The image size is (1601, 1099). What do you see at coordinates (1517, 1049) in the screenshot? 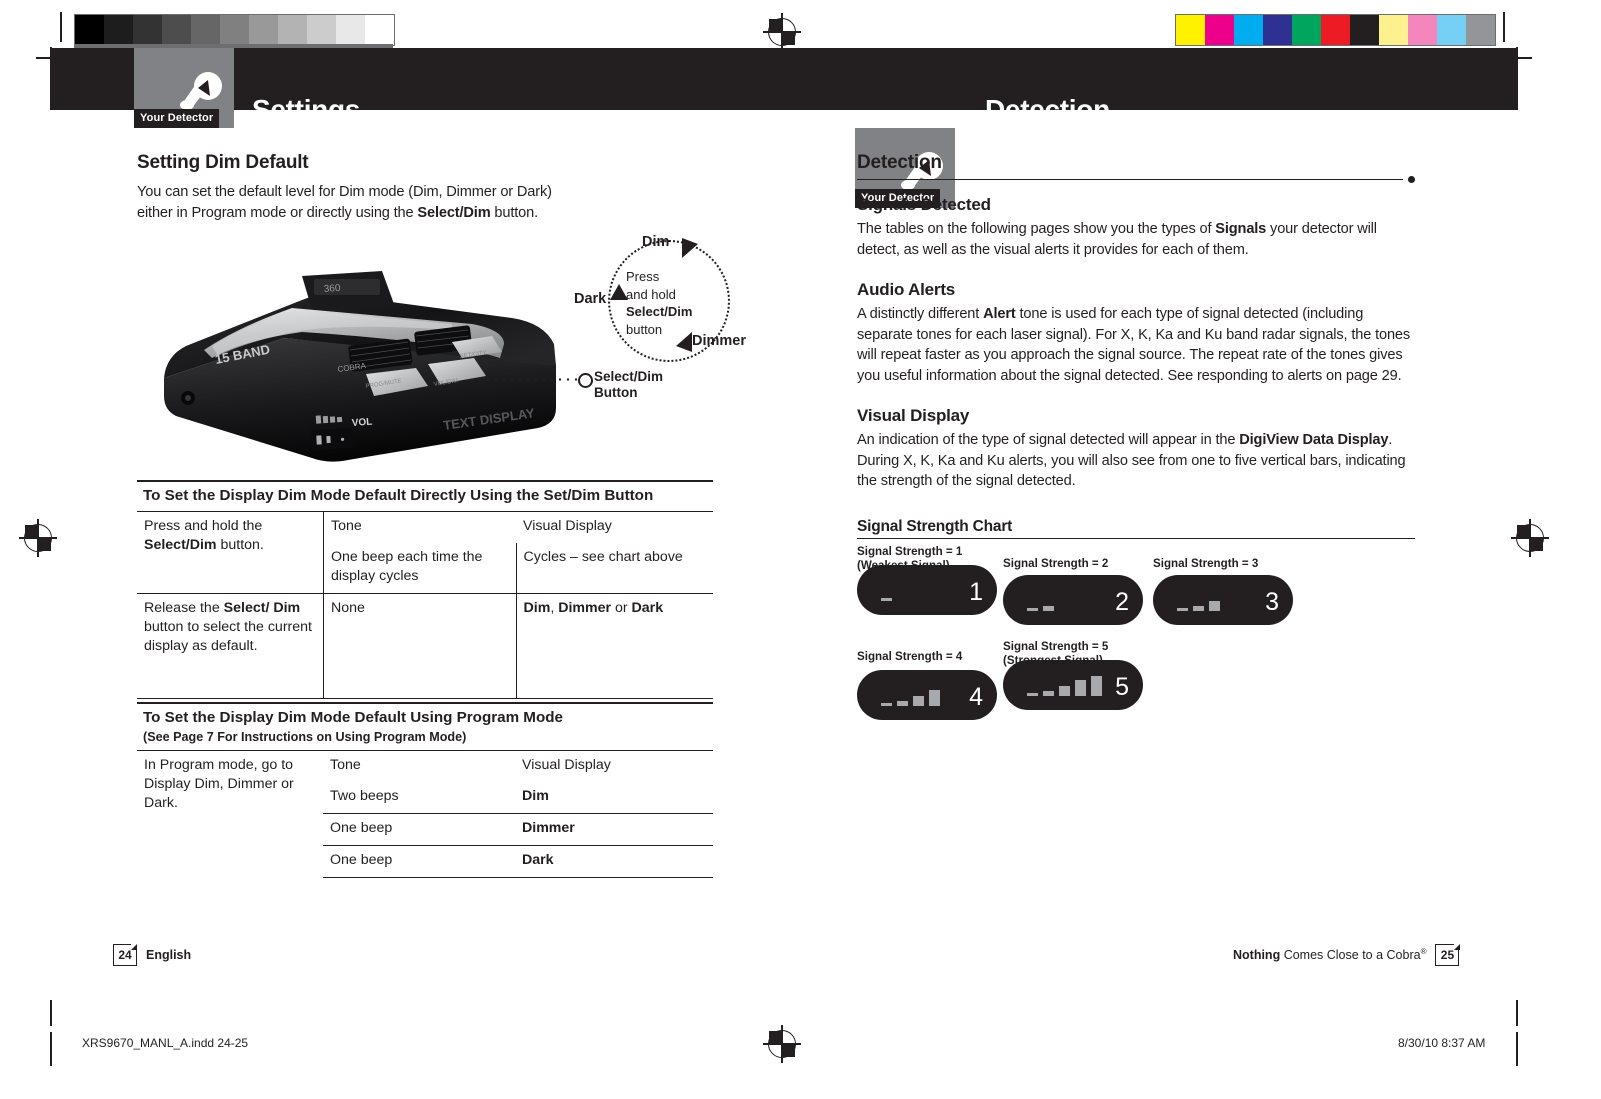
I see `slug-rule-right` at bounding box center [1517, 1049].